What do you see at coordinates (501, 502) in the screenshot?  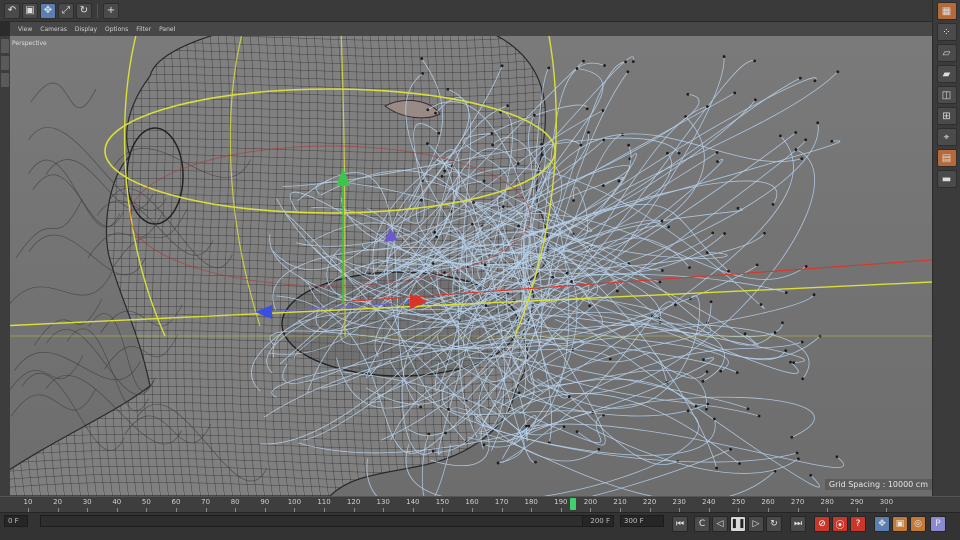 I see `timeline-tick-label: 170` at bounding box center [501, 502].